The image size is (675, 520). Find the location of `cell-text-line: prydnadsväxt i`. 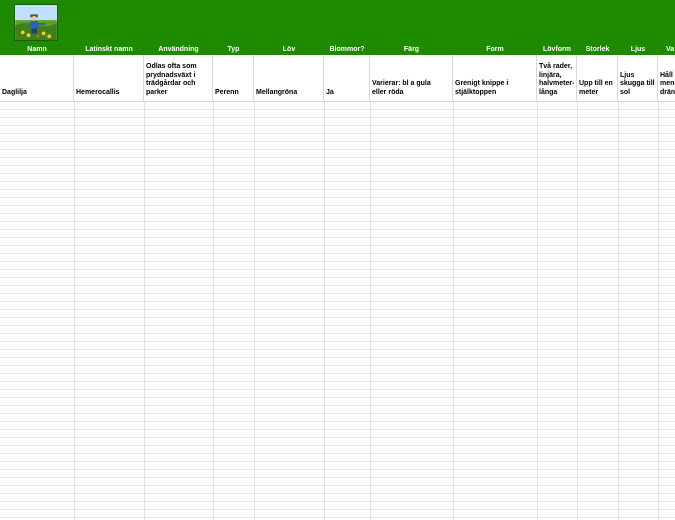

cell-text-line: prydnadsväxt i is located at coordinates (171, 75).